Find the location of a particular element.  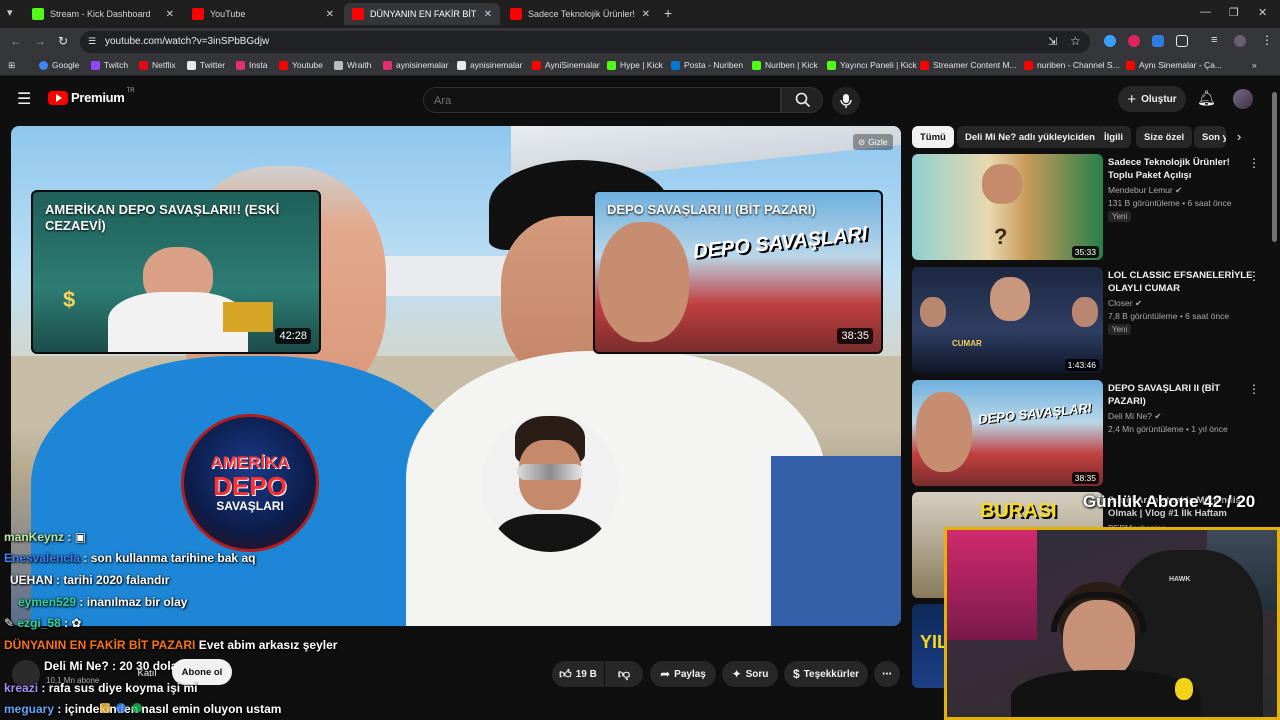

tab-youtube: YouTube ✕ is located at coordinates (263, 14).